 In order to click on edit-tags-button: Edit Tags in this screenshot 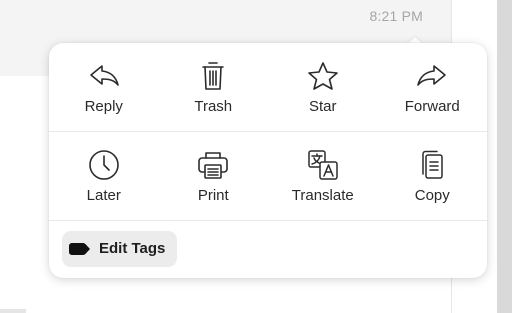, I will do `click(119, 249)`.